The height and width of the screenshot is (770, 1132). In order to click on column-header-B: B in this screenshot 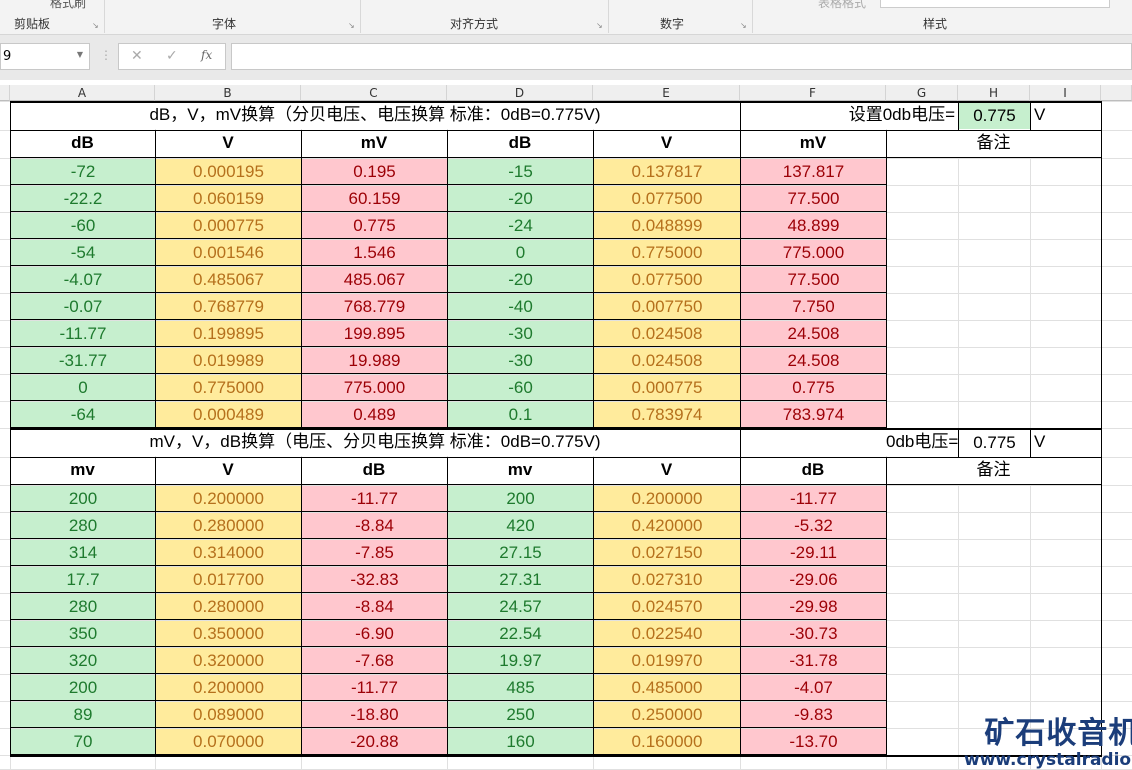, I will do `click(228, 93)`.